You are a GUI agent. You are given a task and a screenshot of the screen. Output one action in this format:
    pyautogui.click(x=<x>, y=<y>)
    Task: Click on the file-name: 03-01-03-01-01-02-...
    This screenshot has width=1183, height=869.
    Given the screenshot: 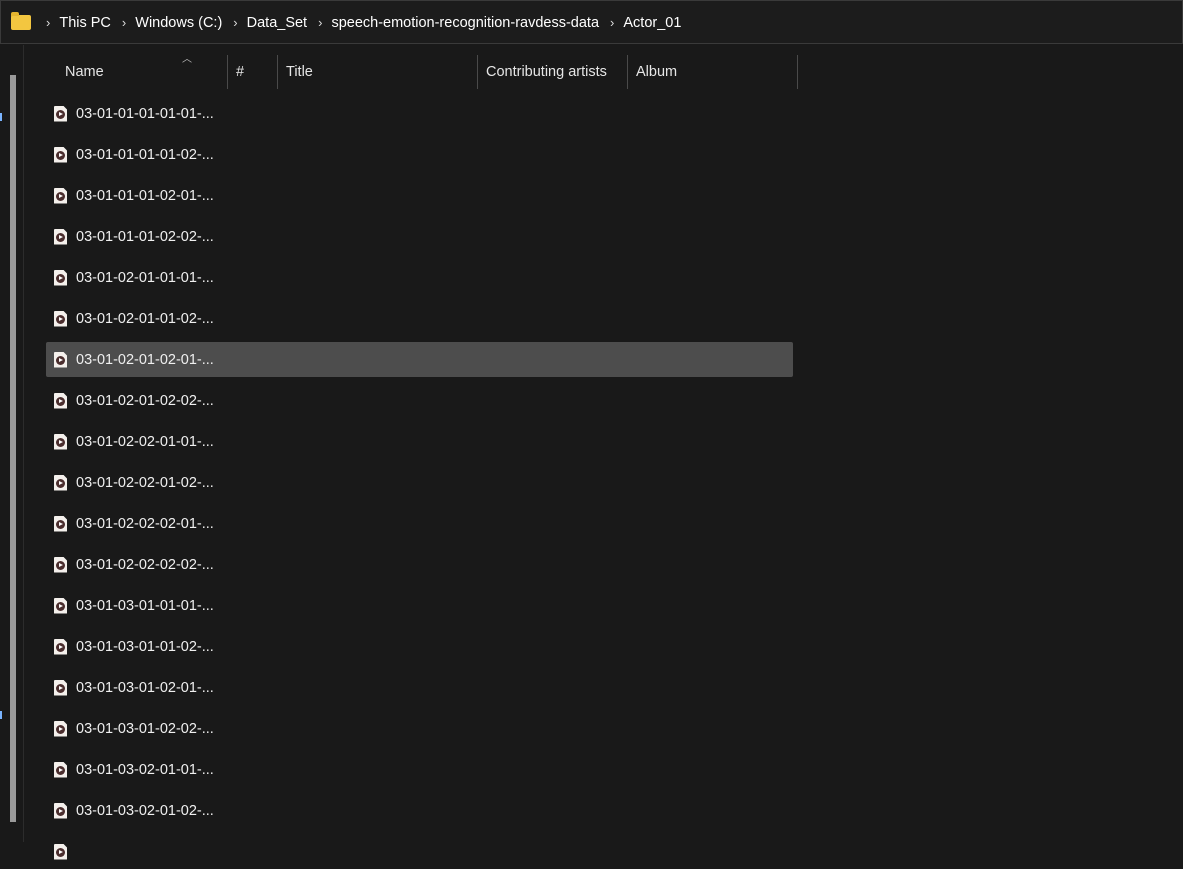 What is the action you would take?
    pyautogui.click(x=145, y=646)
    